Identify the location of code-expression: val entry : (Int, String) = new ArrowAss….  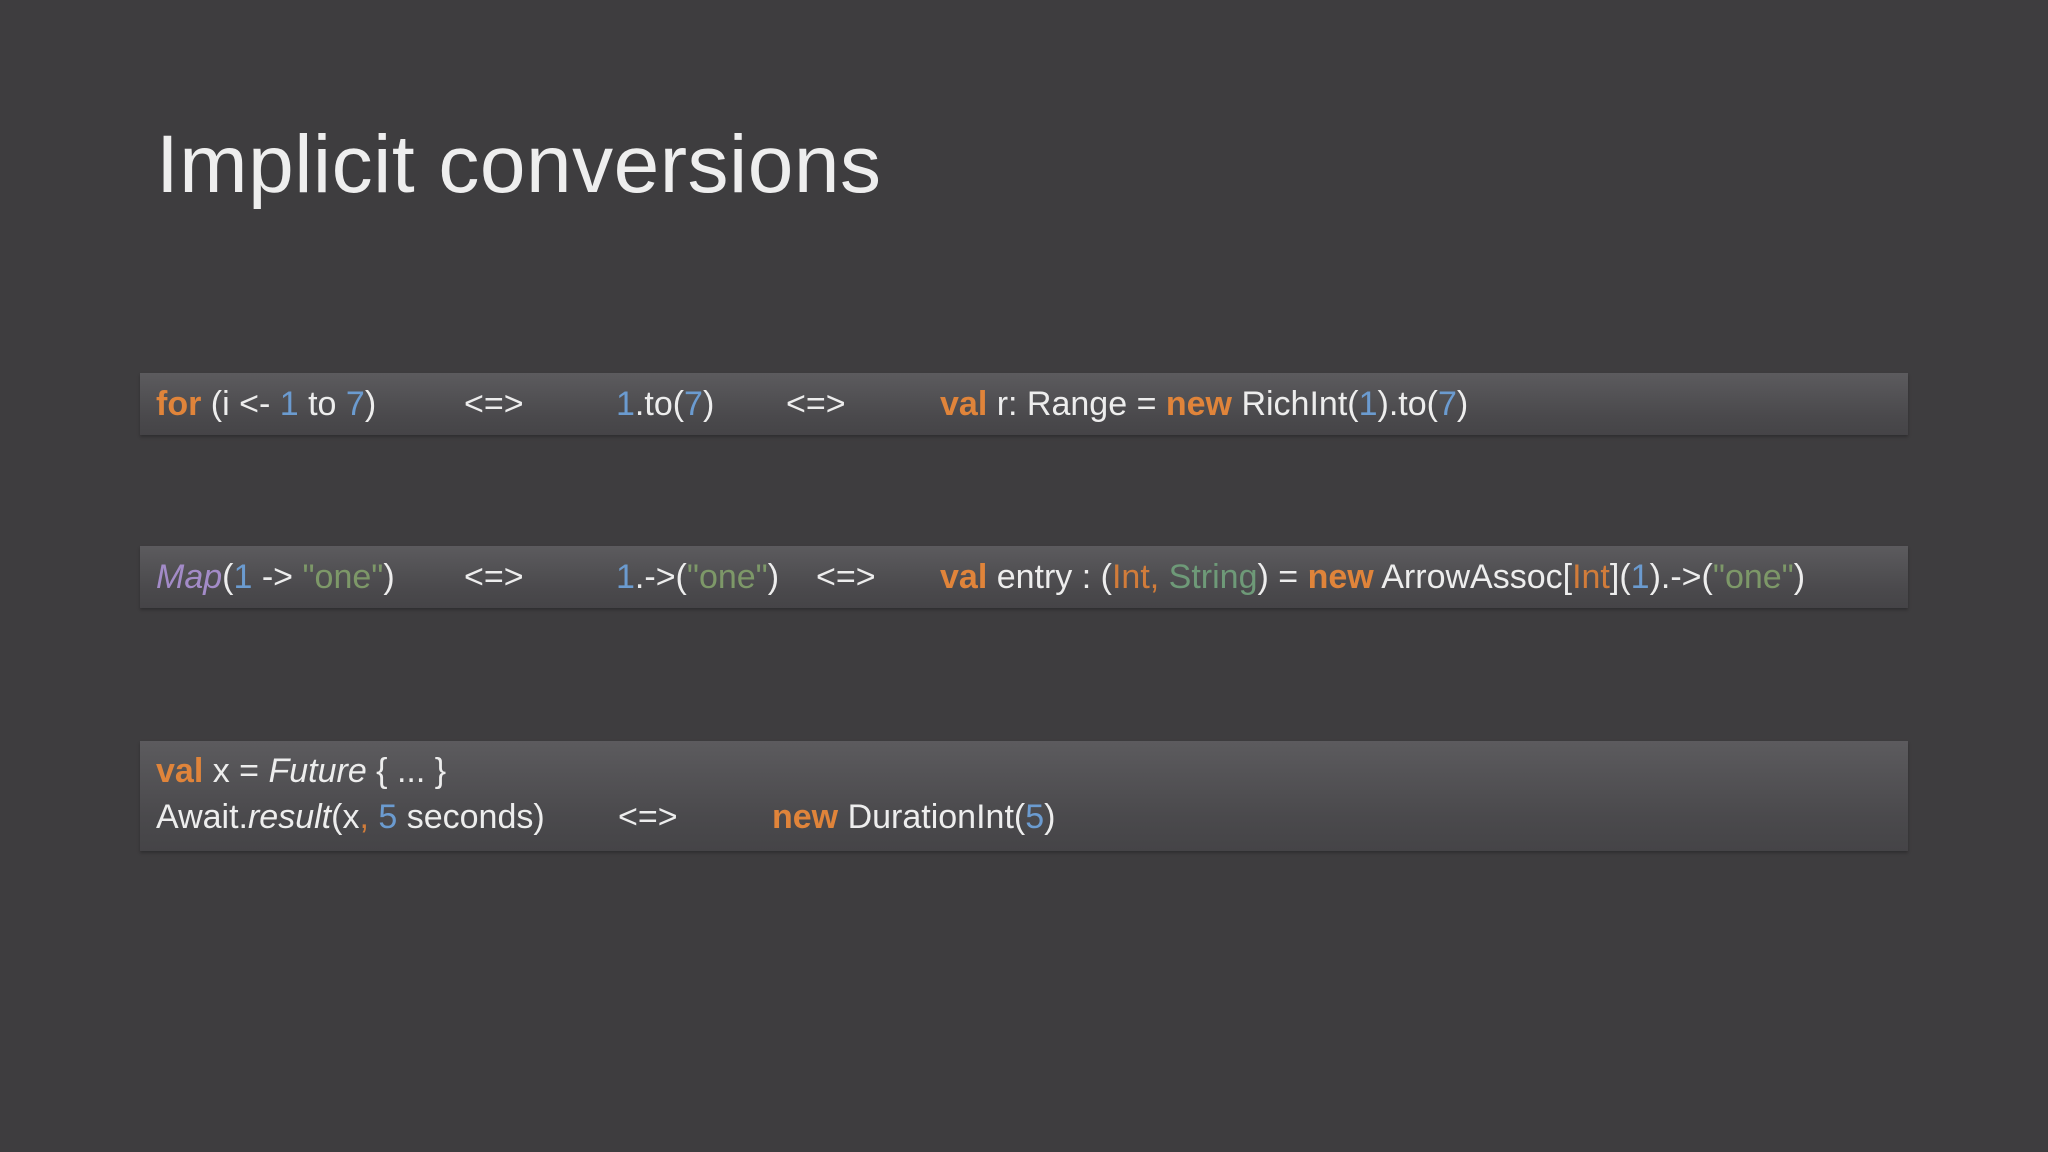
(1372, 577).